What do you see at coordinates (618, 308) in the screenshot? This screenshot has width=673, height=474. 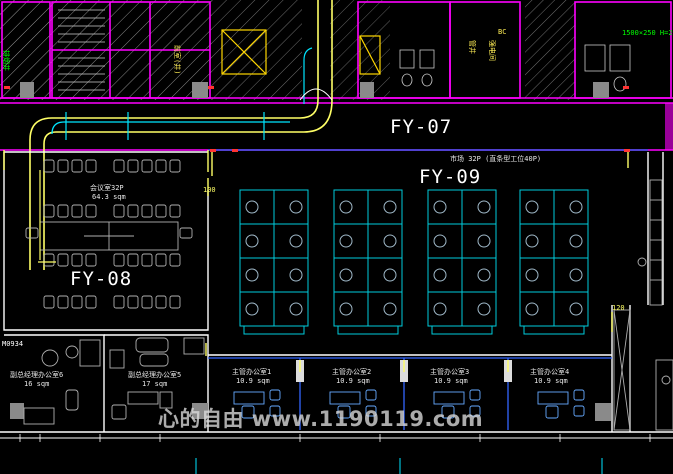 I see `door-tag-120: 120` at bounding box center [618, 308].